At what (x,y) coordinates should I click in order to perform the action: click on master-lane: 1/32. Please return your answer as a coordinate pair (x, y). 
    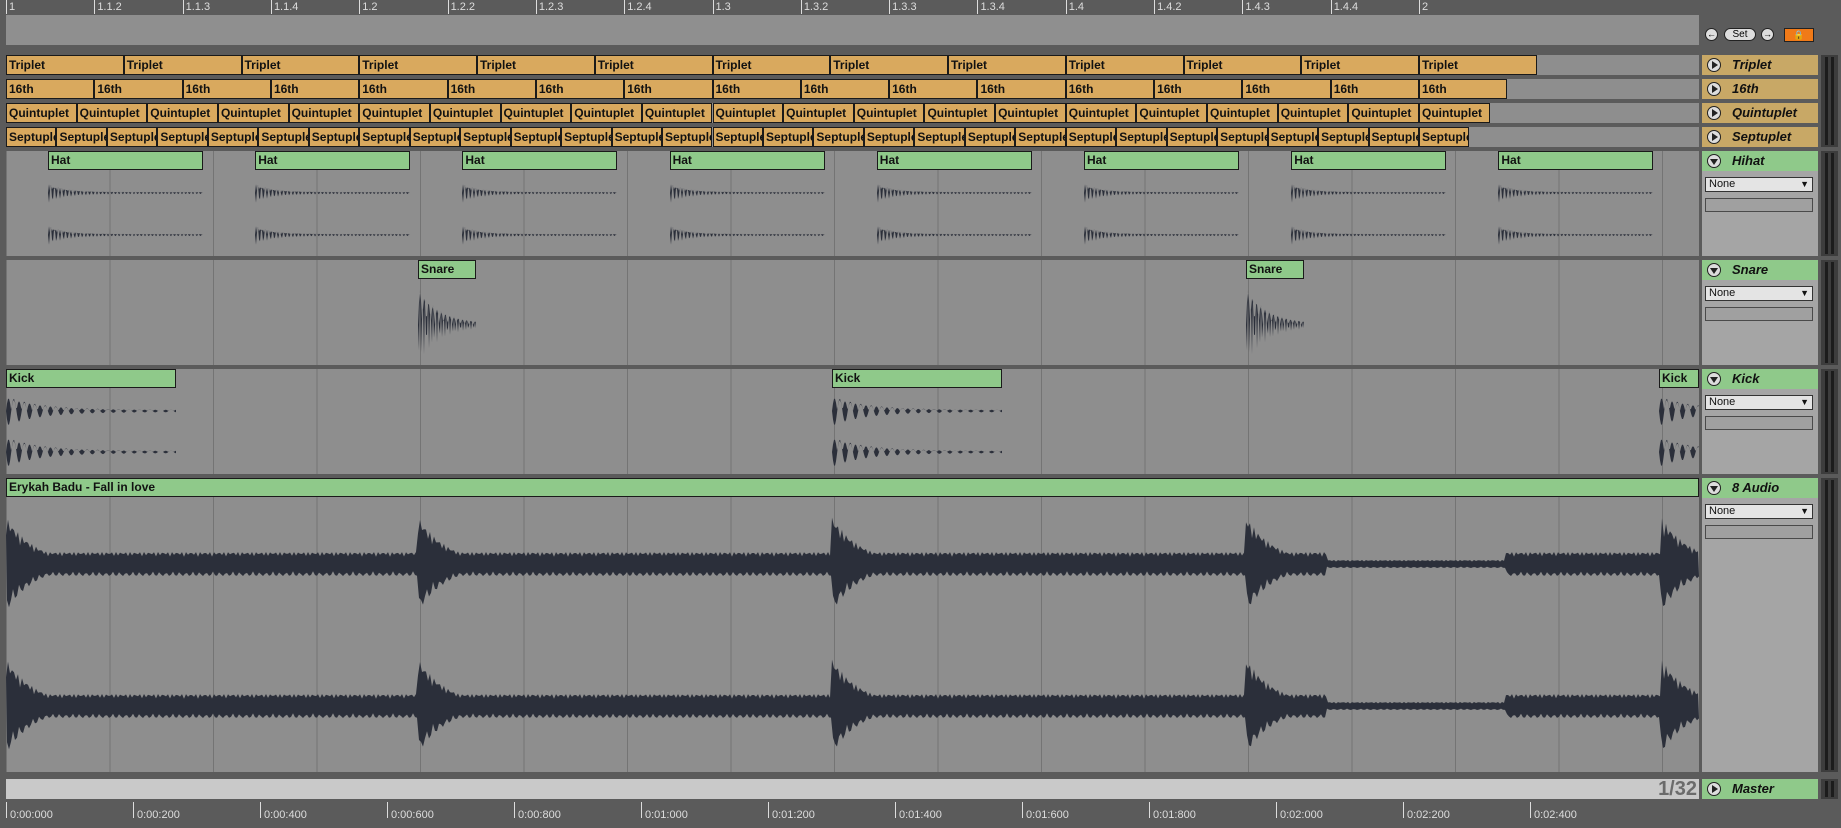
    Looking at the image, I should click on (852, 789).